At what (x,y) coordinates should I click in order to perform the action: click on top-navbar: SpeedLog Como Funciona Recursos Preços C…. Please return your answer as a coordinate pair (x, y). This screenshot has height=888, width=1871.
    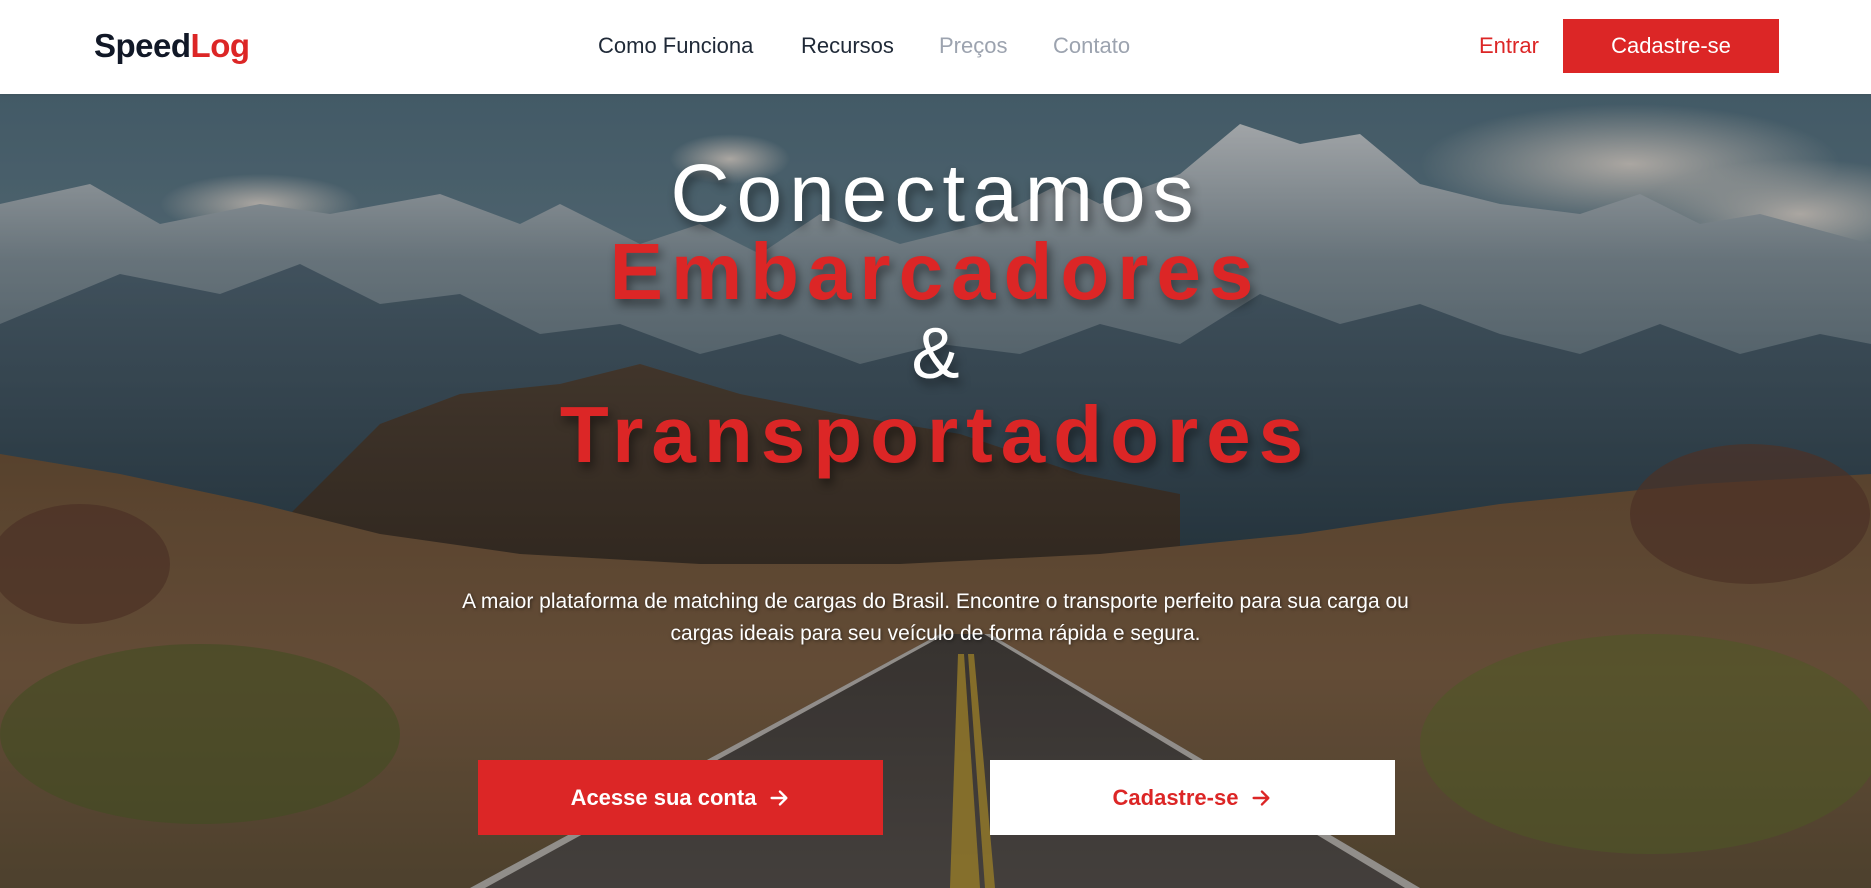
    Looking at the image, I should click on (935, 47).